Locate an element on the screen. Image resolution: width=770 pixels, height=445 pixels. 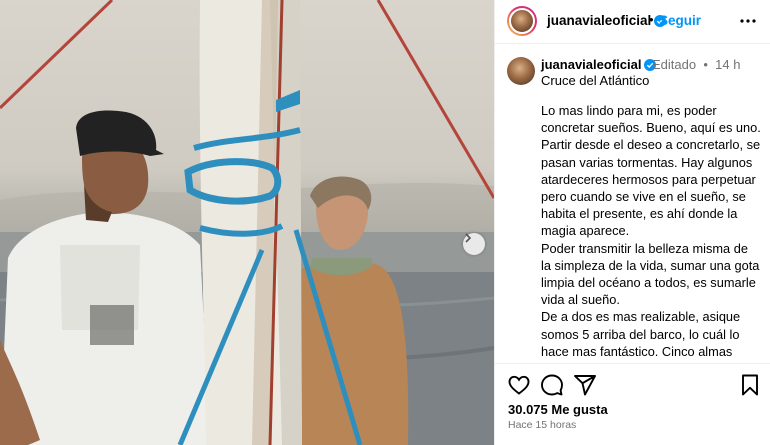
author-avatar is located at coordinates (522, 21).